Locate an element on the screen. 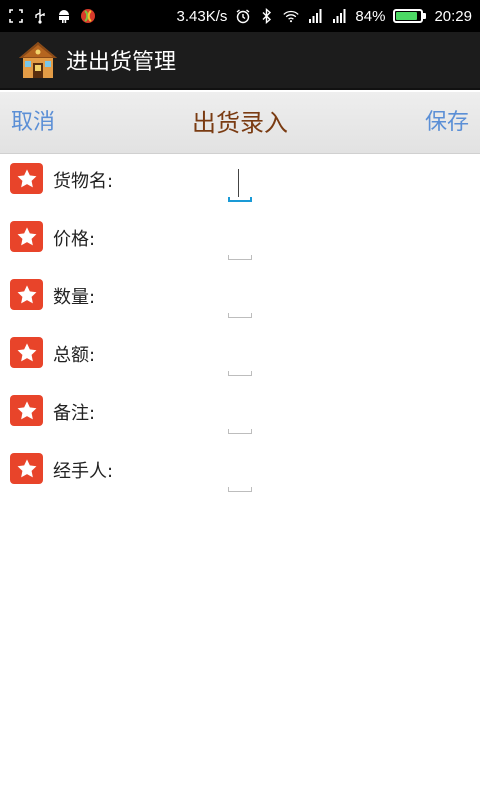 The height and width of the screenshot is (800, 480). remarks-input is located at coordinates (240, 414).